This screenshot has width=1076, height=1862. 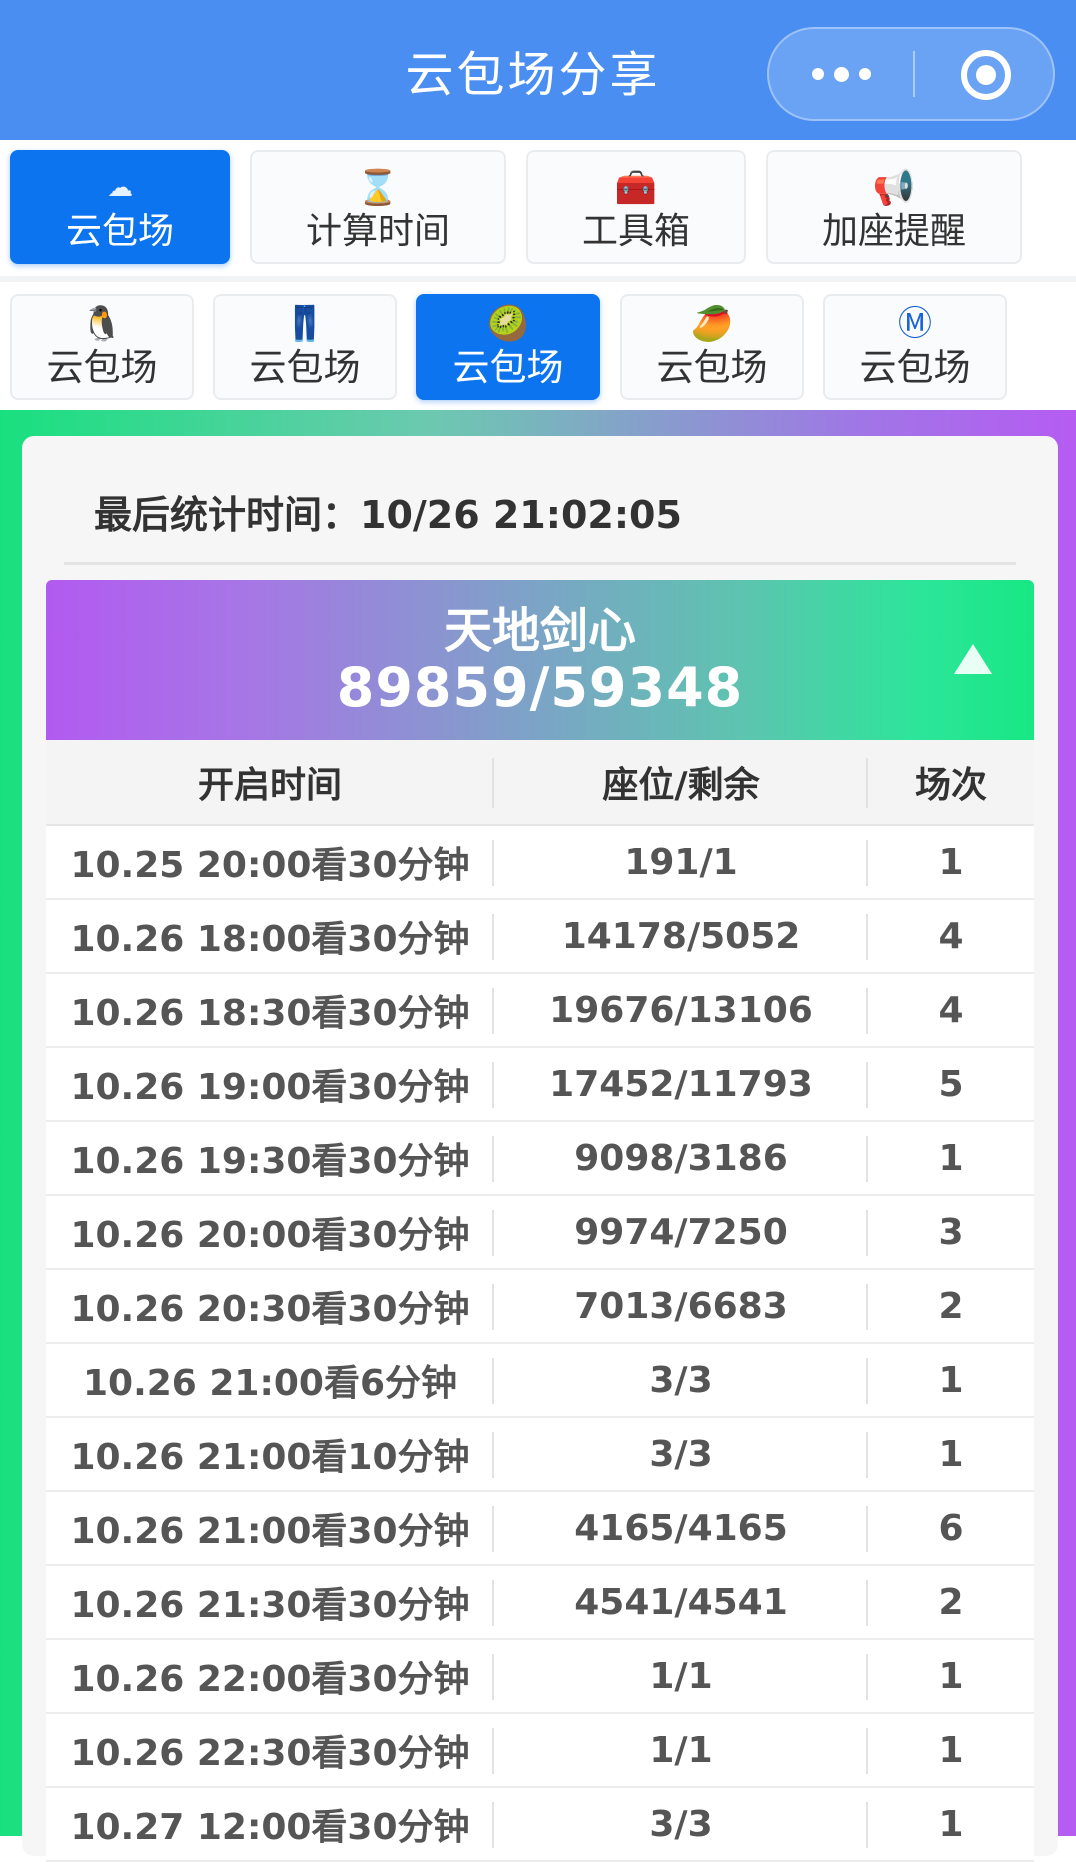 What do you see at coordinates (378, 188) in the screenshot?
I see `hourglass-icon: ⌛` at bounding box center [378, 188].